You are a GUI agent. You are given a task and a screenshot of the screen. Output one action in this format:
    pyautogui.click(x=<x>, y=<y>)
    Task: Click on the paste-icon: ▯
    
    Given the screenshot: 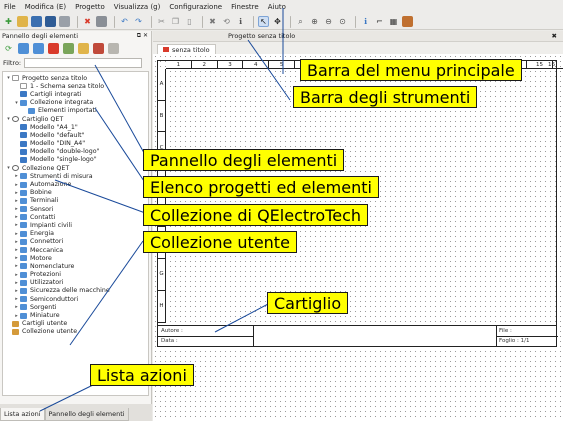 What is the action you would take?
    pyautogui.click(x=189, y=21)
    